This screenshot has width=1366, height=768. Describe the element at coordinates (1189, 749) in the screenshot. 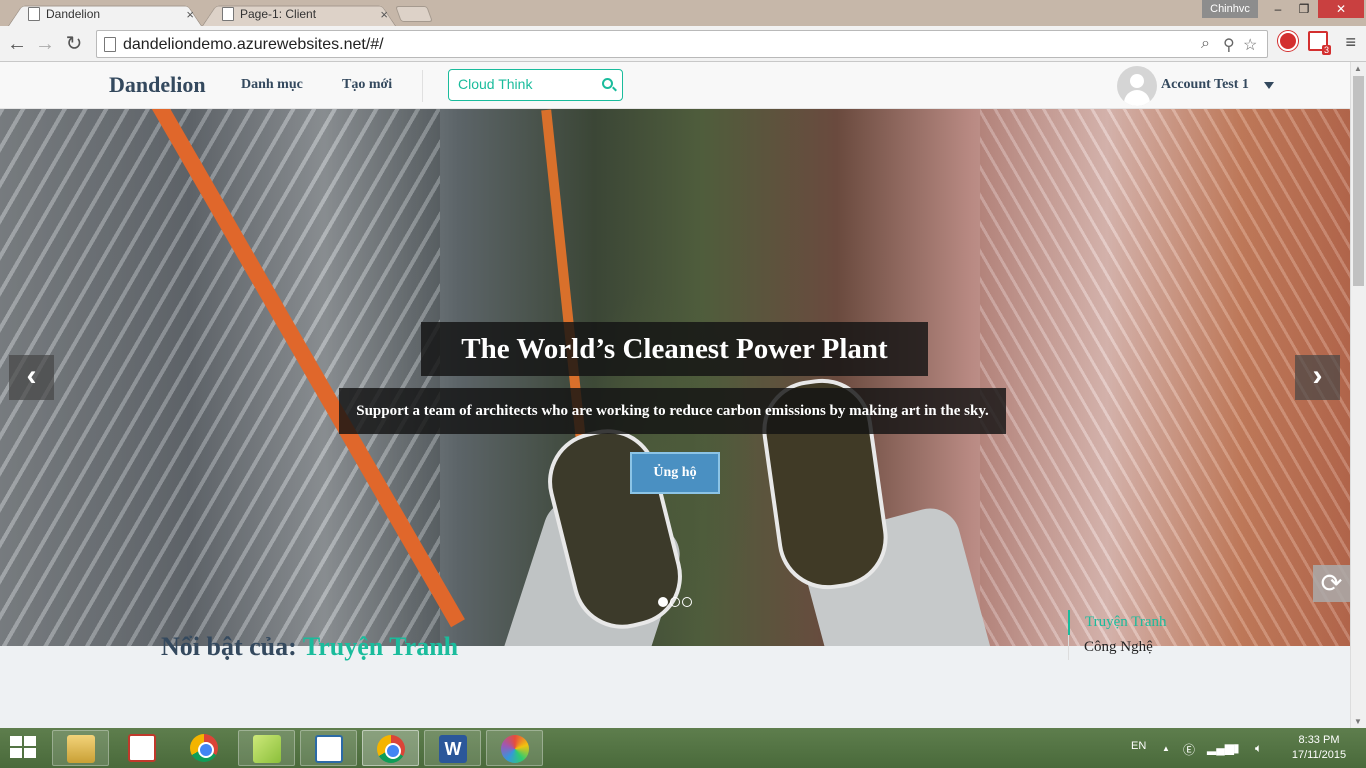

I see `ime-icon: Ⓔ` at that location.